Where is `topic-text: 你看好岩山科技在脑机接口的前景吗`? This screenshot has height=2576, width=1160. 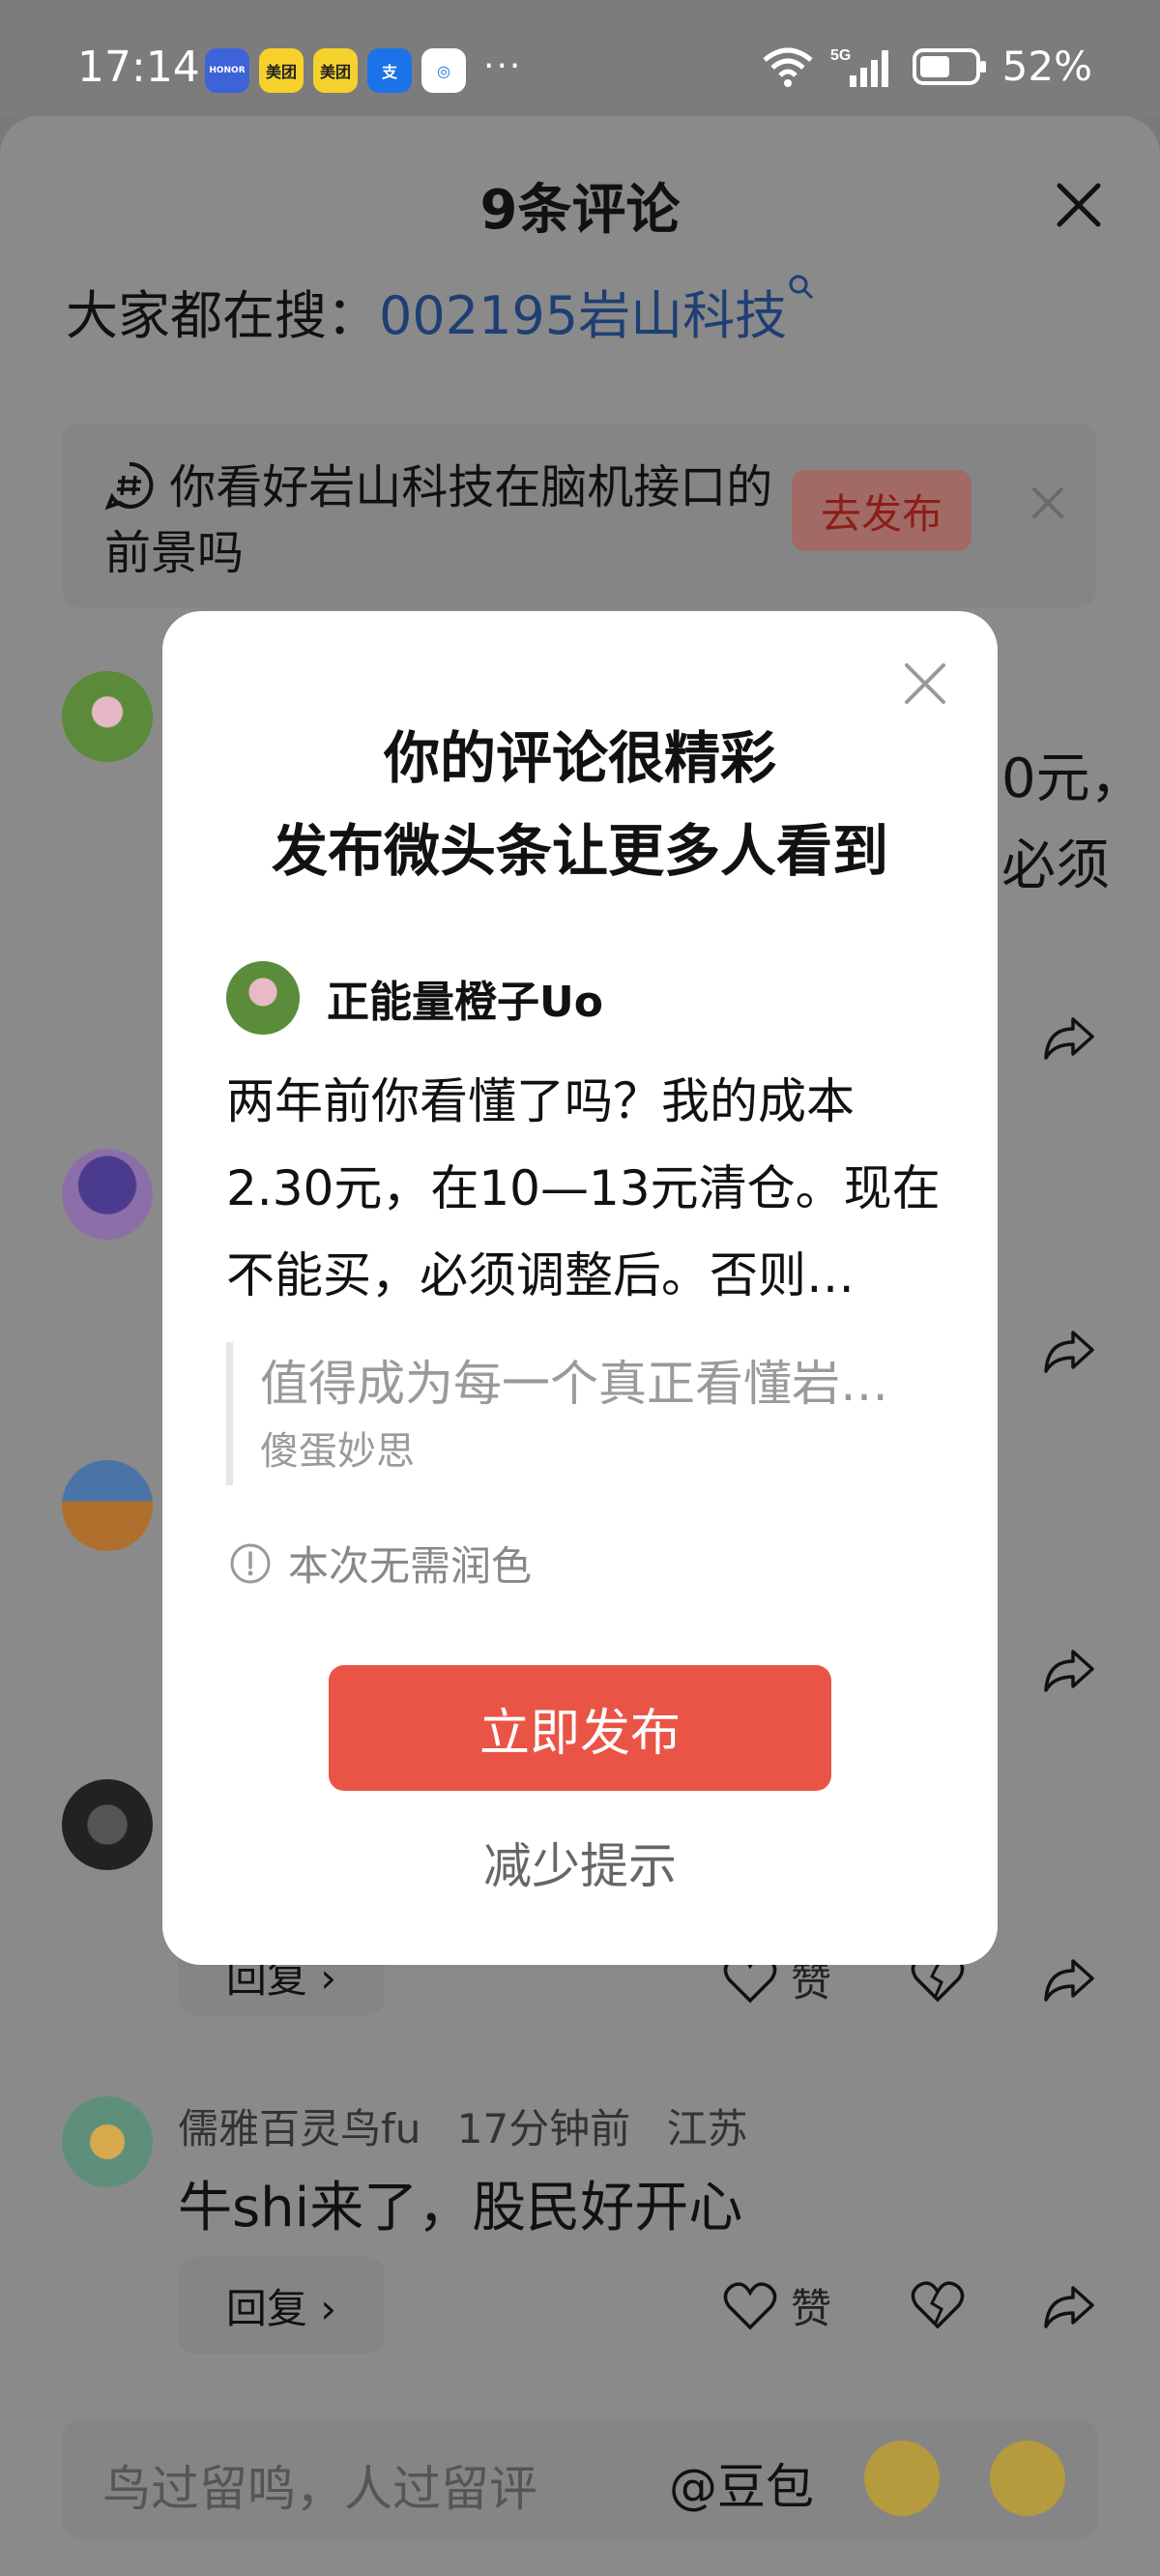 topic-text: 你看好岩山科技在脑机接口的前景吗 is located at coordinates (439, 520).